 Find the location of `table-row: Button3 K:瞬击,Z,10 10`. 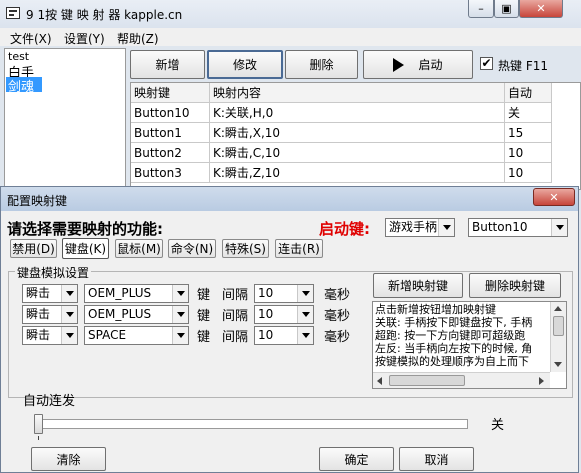

table-row: Button3 K:瞬击,Z,10 10 is located at coordinates (341, 172).